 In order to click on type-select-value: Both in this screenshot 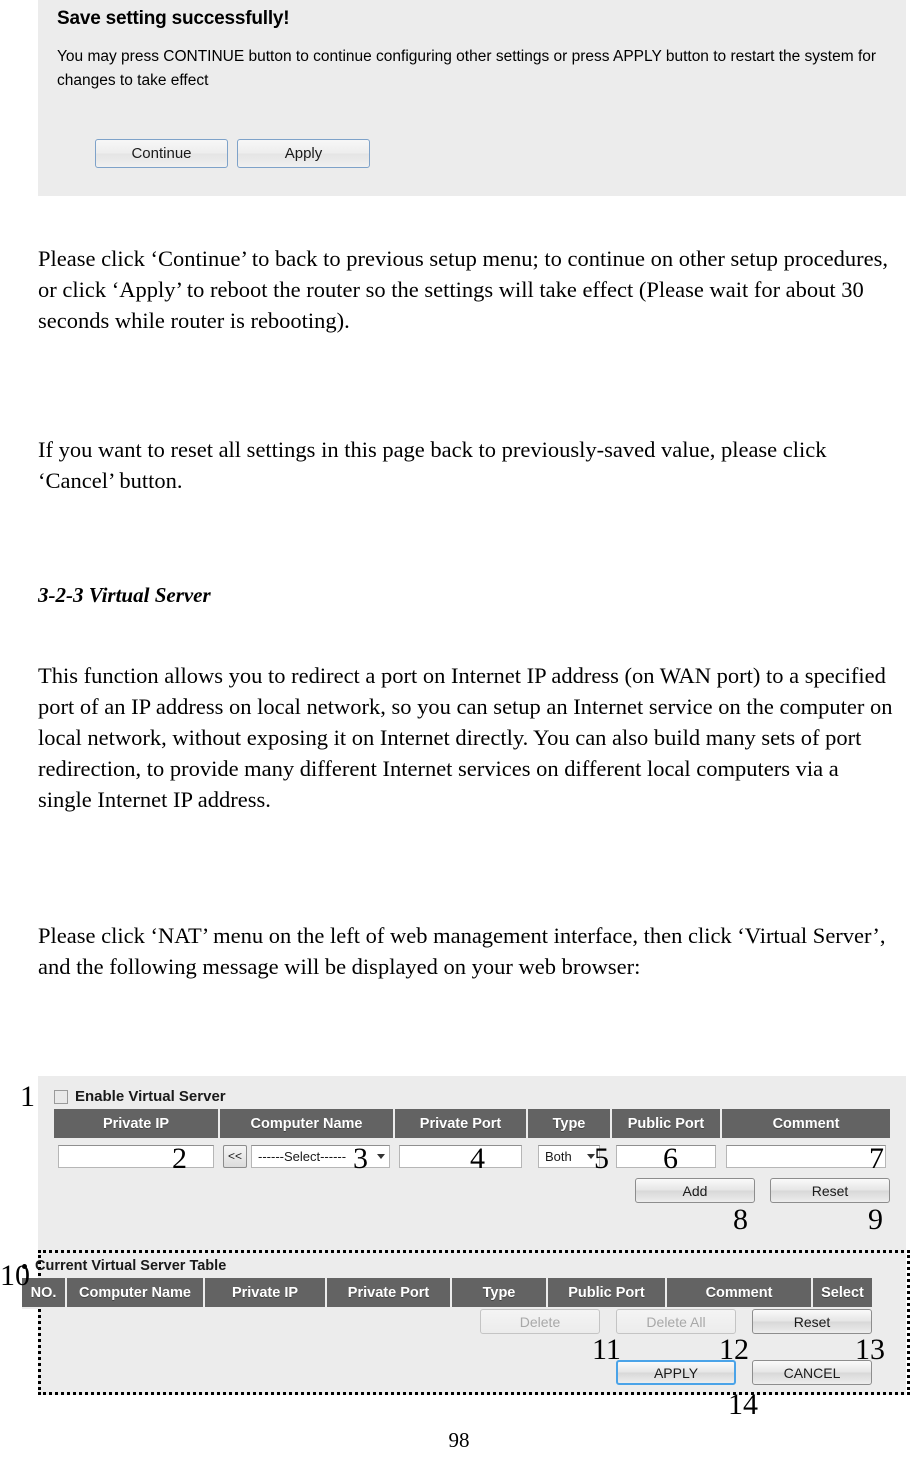, I will do `click(558, 1156)`.